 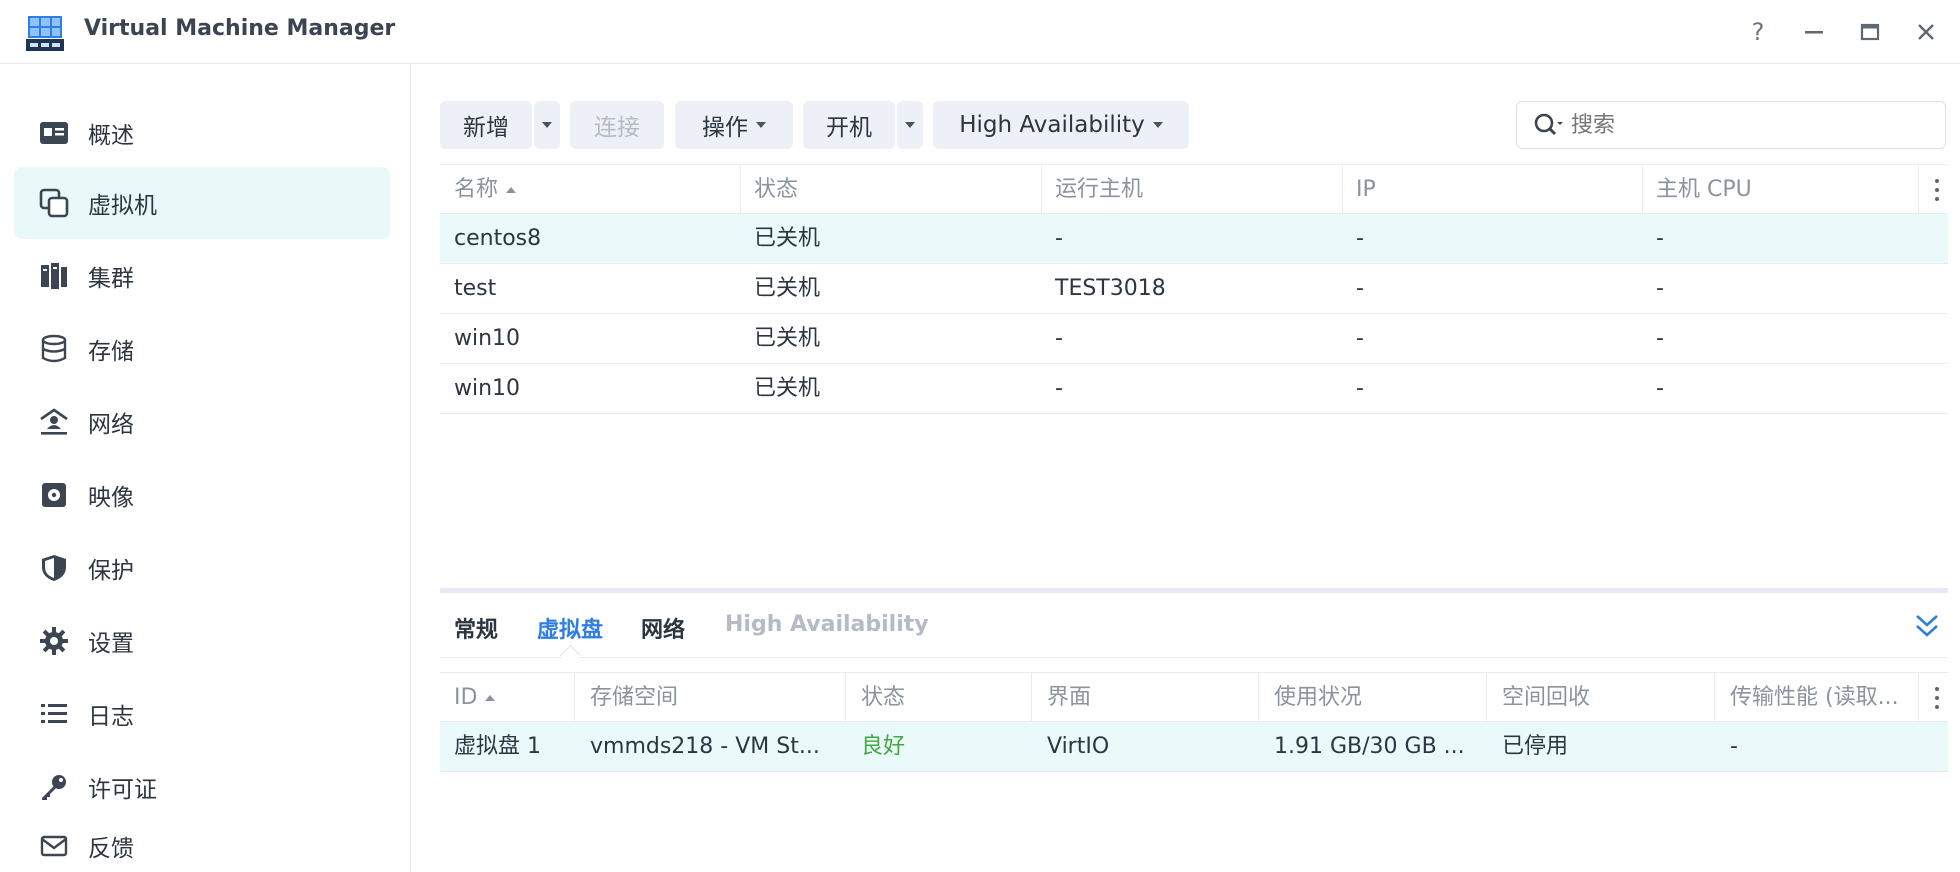 I want to click on overview-icon, so click(x=54, y=133).